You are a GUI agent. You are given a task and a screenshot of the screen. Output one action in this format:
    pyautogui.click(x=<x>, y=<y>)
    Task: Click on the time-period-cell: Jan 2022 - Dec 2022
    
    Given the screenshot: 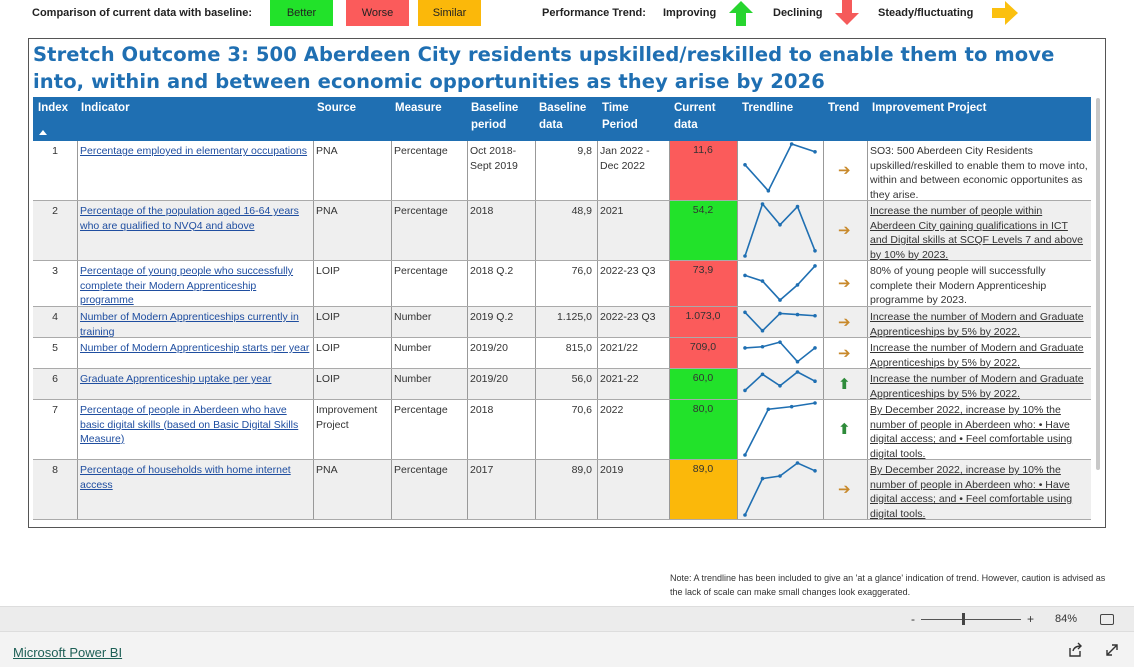 What is the action you would take?
    pyautogui.click(x=625, y=158)
    